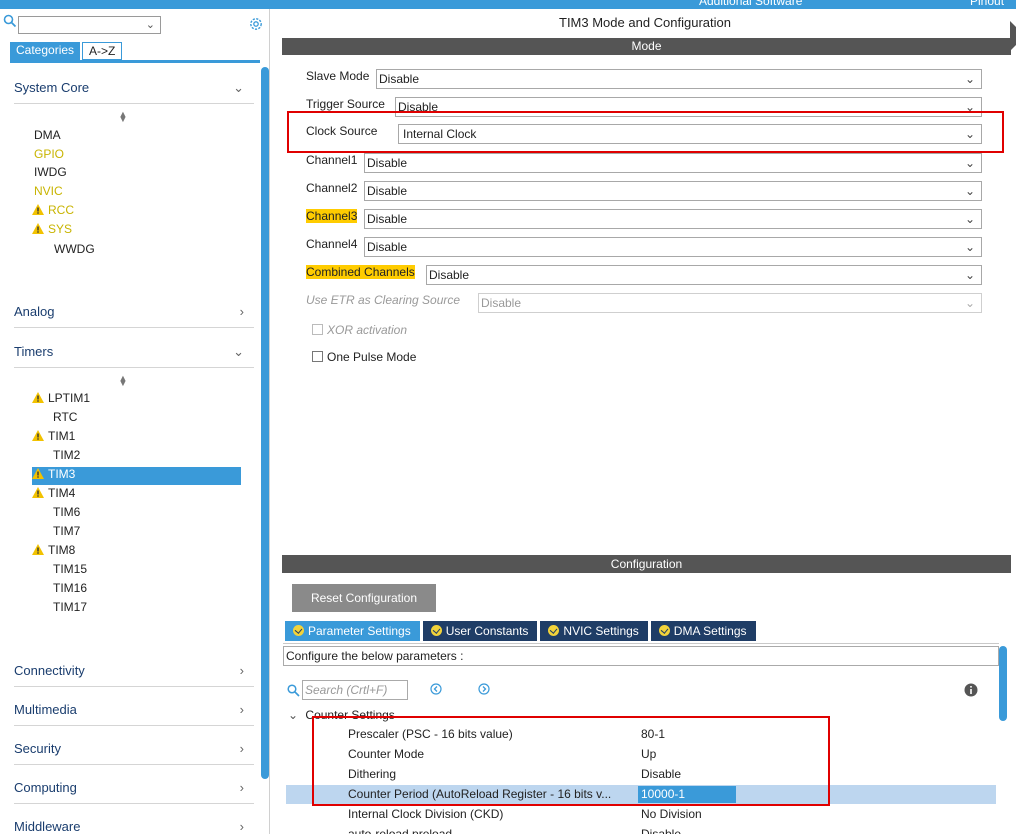 Image resolution: width=1016 pixels, height=834 pixels. What do you see at coordinates (501, 303) in the screenshot?
I see `etr-clearing-value: Disable` at bounding box center [501, 303].